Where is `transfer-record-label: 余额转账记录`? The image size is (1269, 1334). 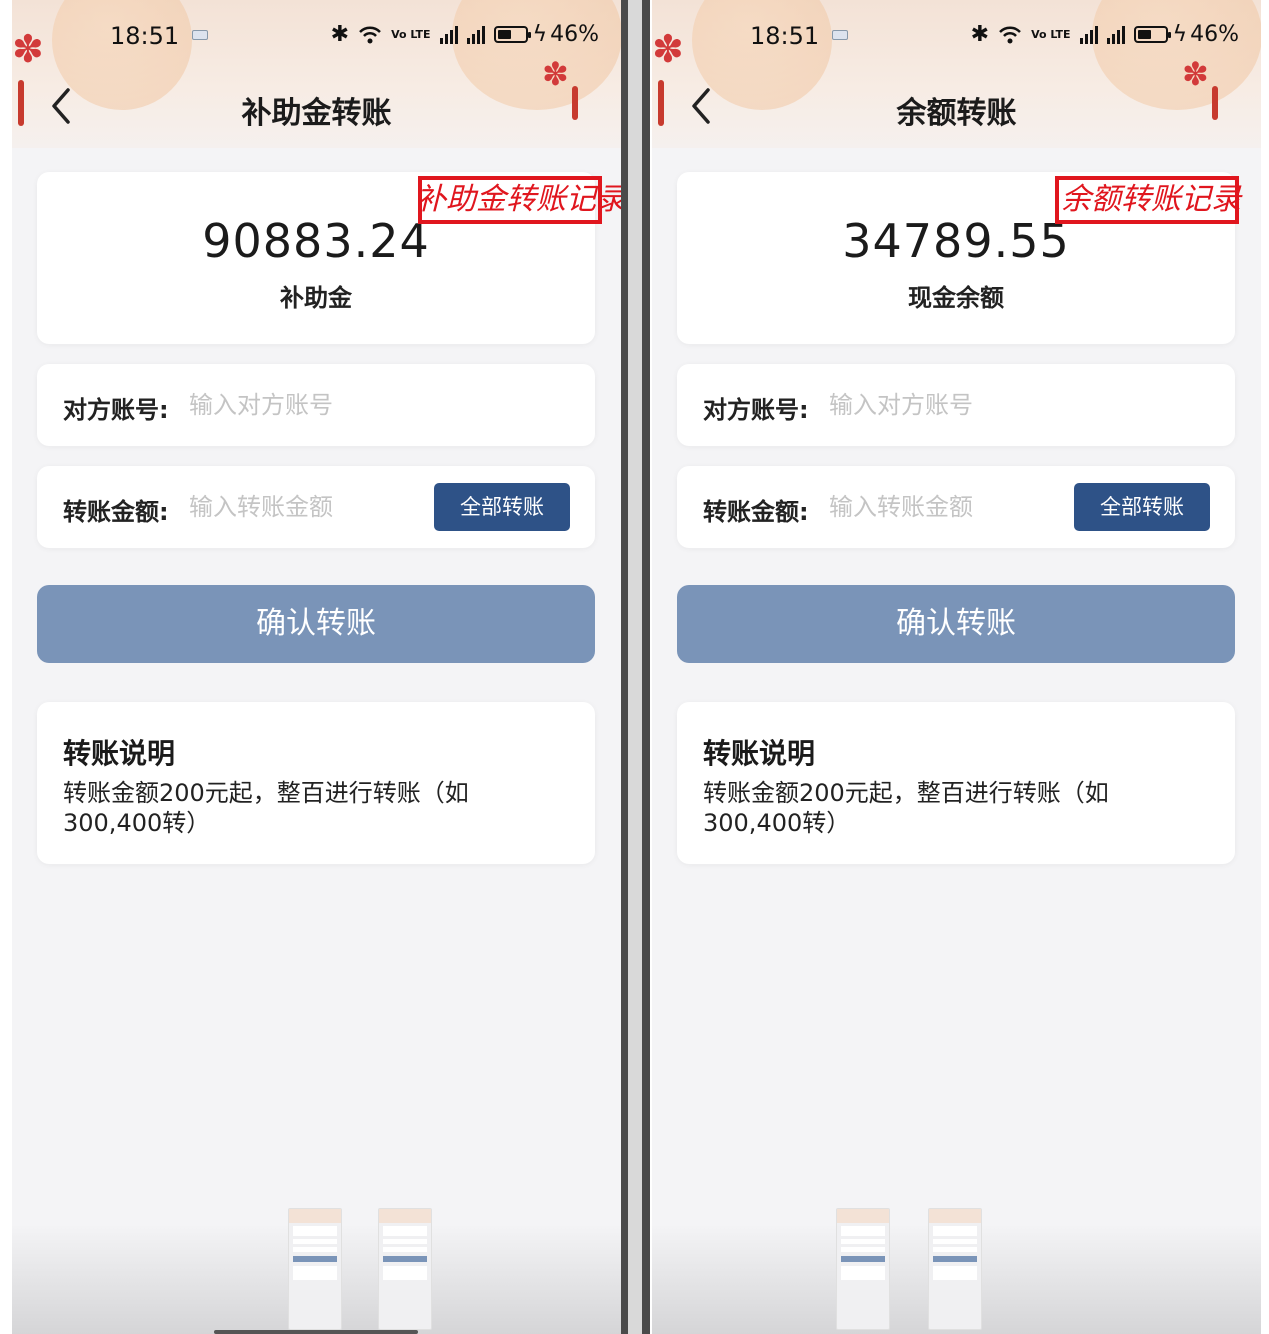
transfer-record-label: 余额转账记录 is located at coordinates (1151, 199).